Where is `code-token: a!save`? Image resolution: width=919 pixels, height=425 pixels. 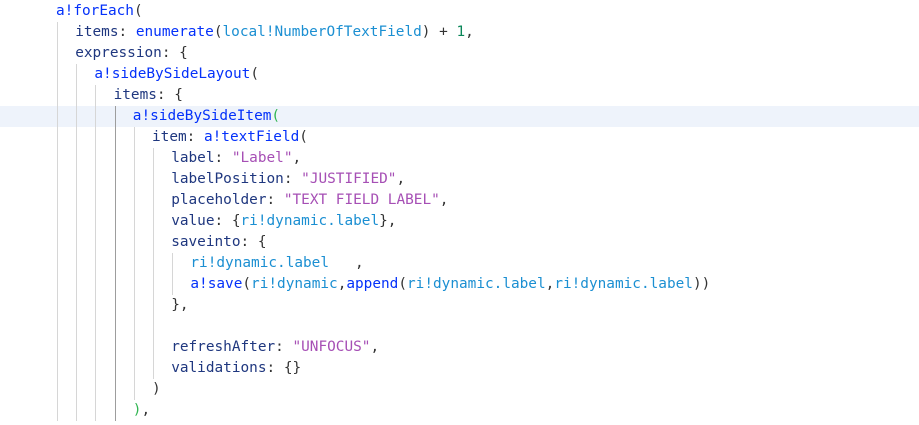 code-token: a!save is located at coordinates (216, 284).